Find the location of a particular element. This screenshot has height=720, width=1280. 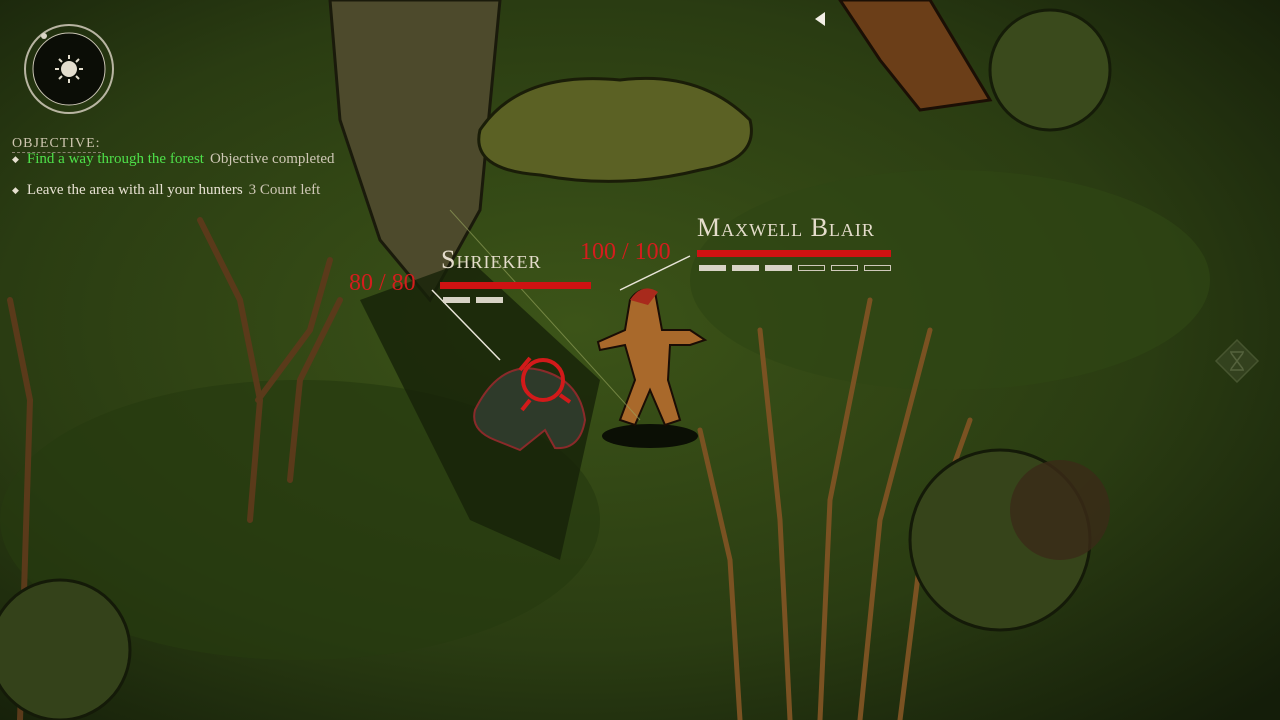

enemy-action-points is located at coordinates (473, 300).